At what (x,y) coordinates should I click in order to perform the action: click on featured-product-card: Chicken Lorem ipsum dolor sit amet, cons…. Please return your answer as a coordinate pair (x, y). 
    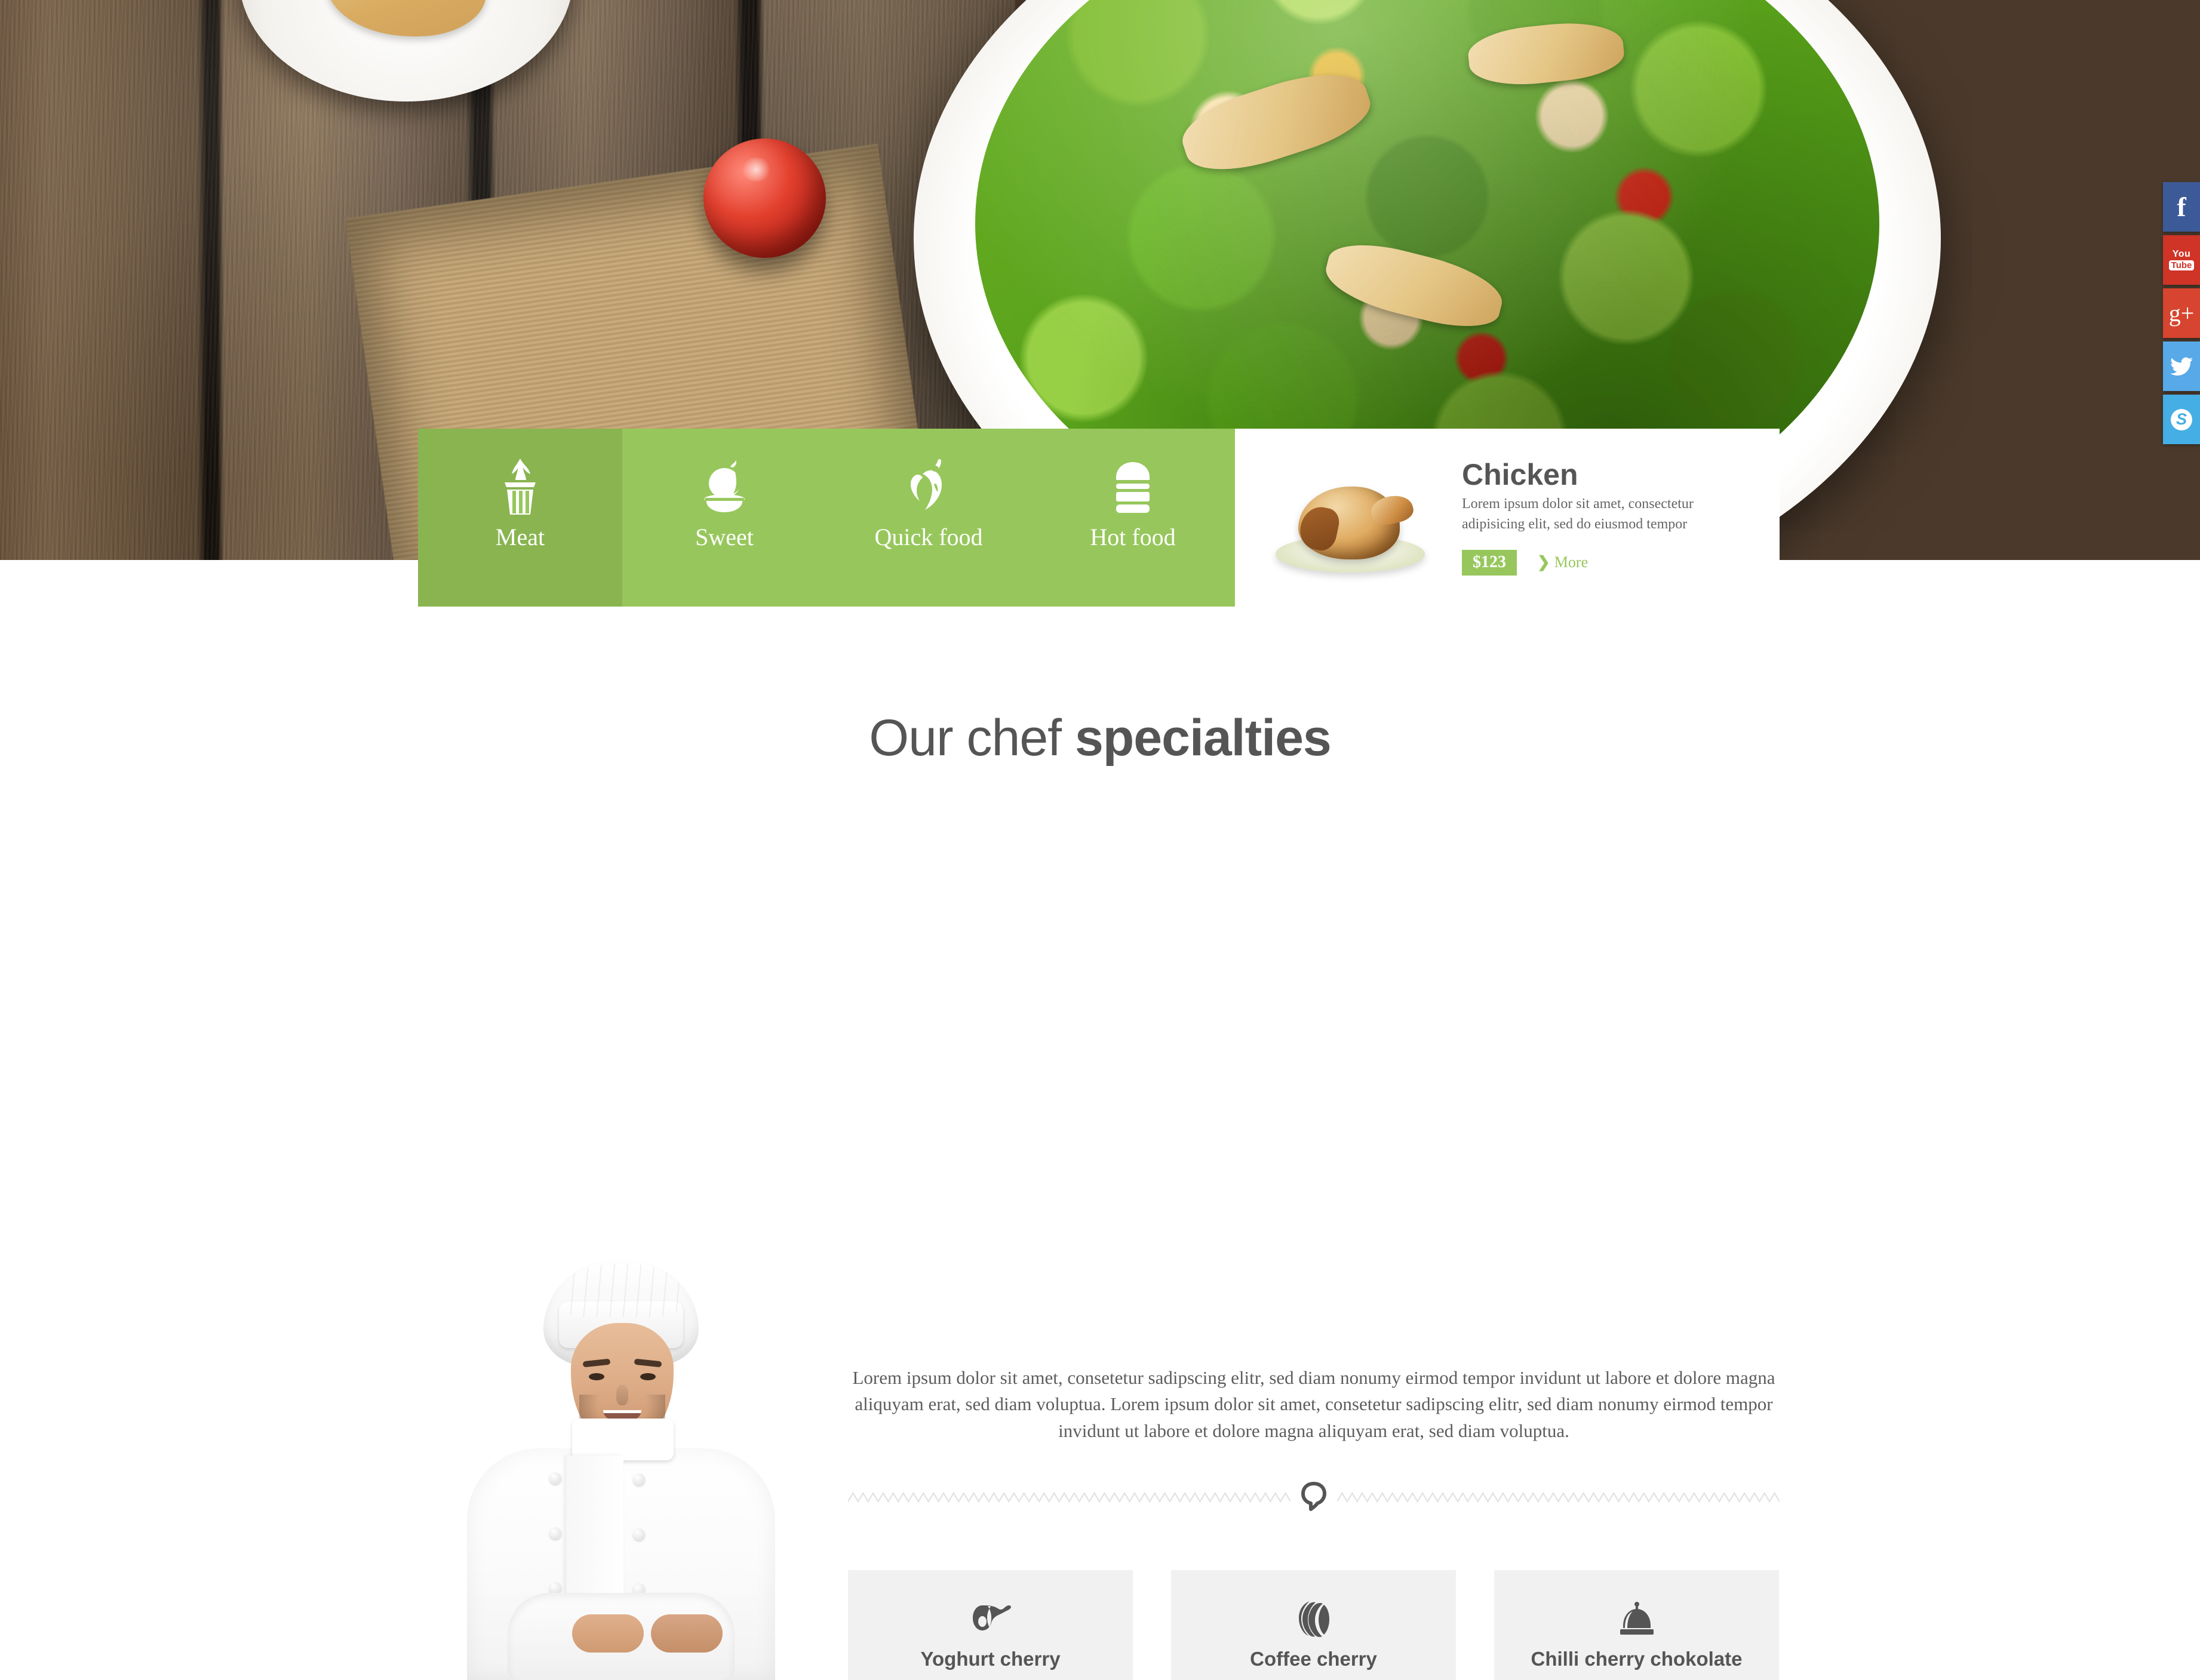
    Looking at the image, I should click on (1507, 518).